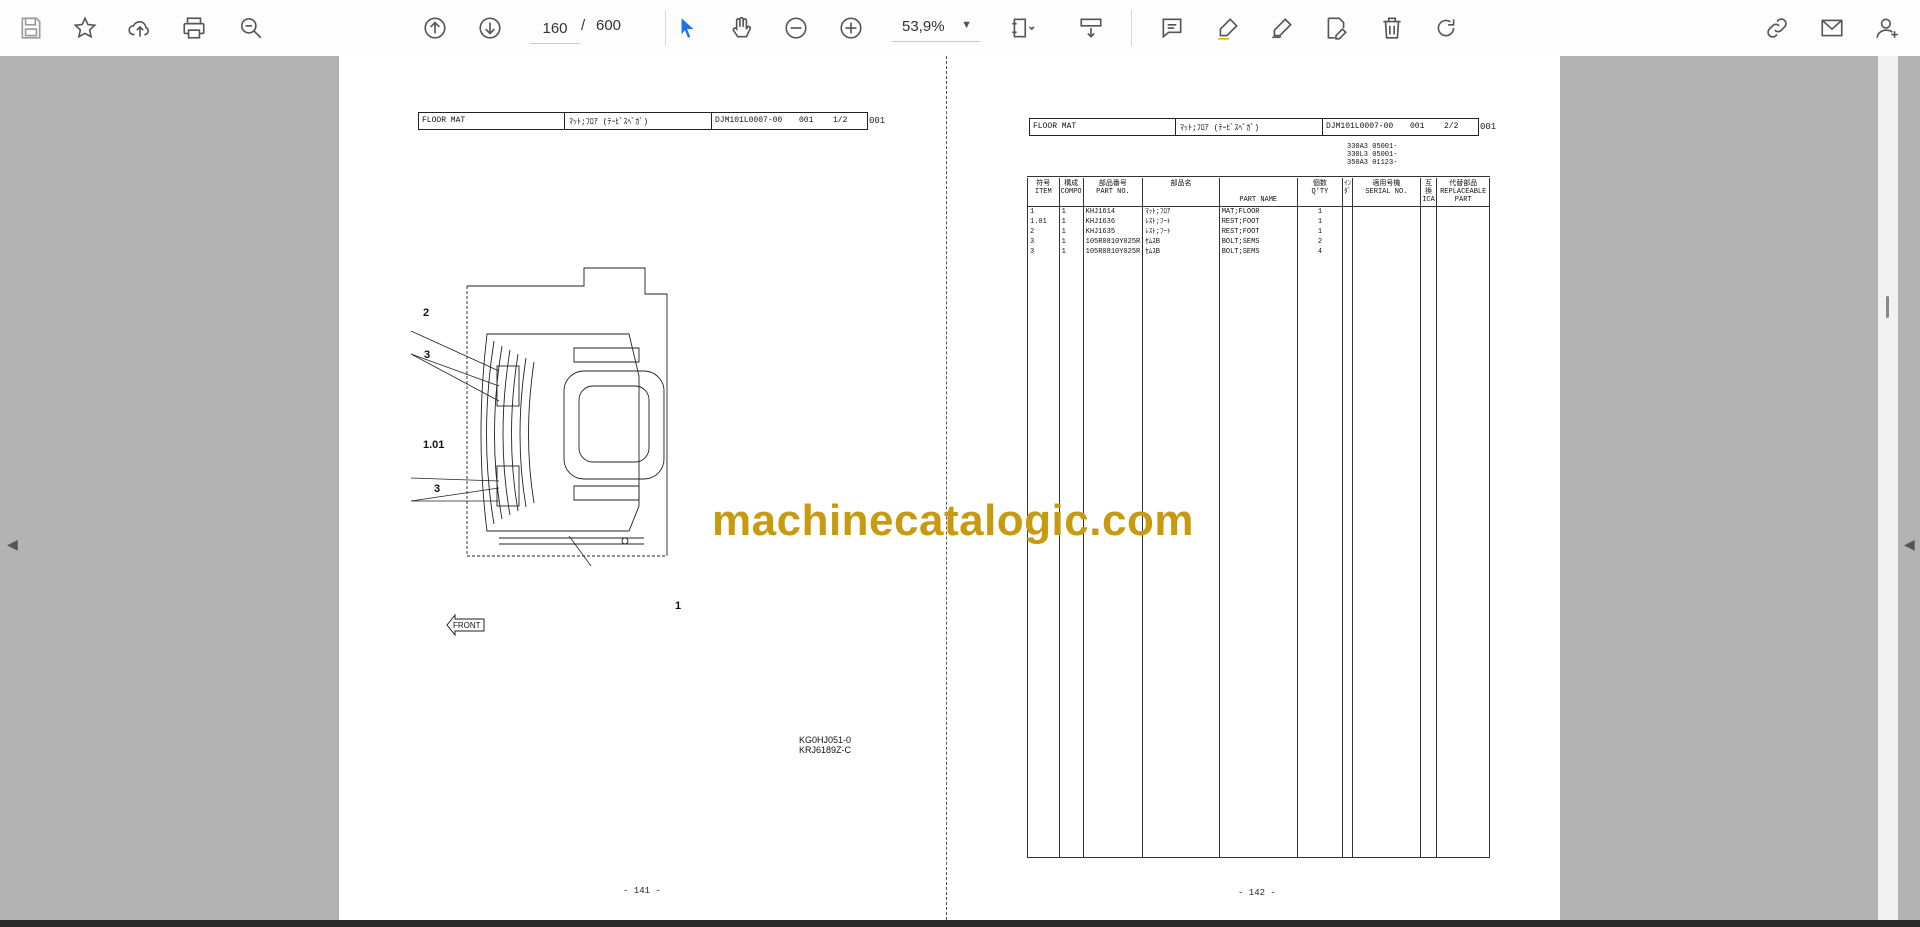 Image resolution: width=1920 pixels, height=927 pixels. What do you see at coordinates (749, 120) in the screenshot?
I see `header-drawing-no: DJM101L0007-00` at bounding box center [749, 120].